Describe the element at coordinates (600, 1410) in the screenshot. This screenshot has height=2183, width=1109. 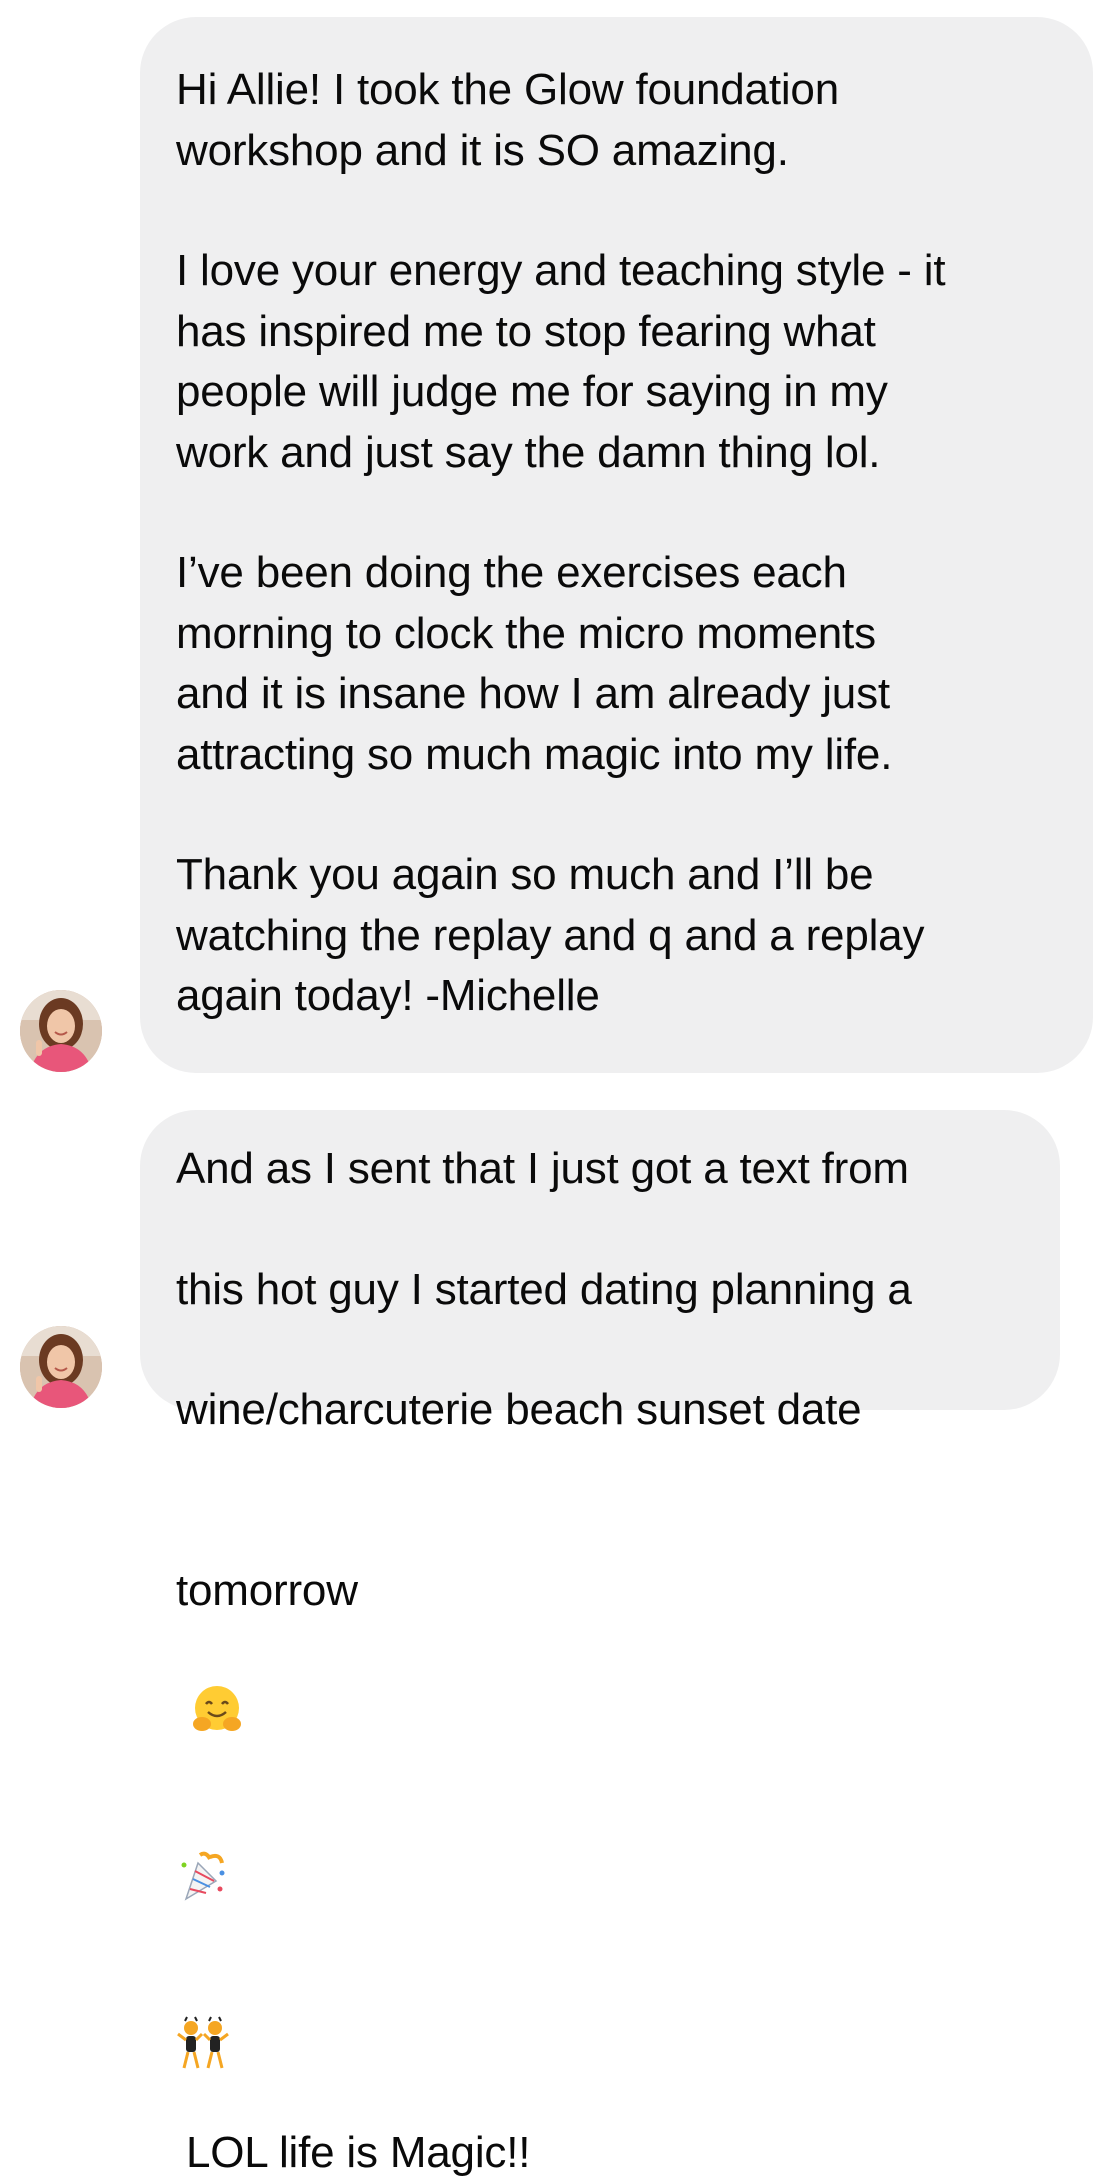
I see `message-line: wine/charcuterie beach sunset date` at that location.